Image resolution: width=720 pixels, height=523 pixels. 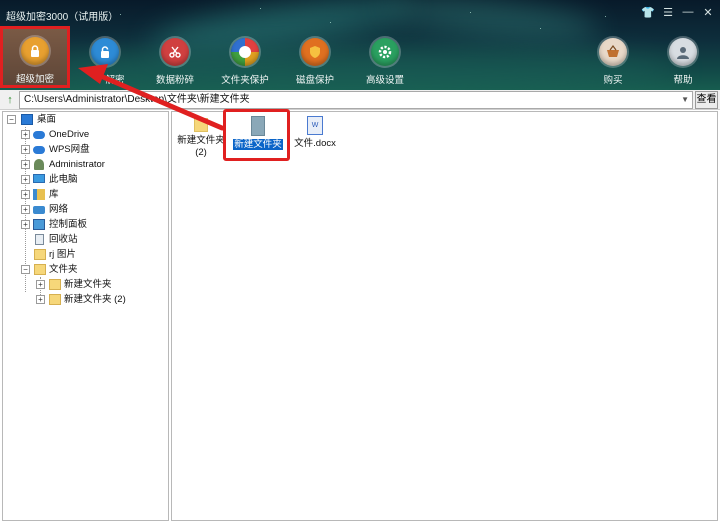 What do you see at coordinates (62, 17) in the screenshot?
I see `window-title: 超级加密3000（试用版）` at bounding box center [62, 17].